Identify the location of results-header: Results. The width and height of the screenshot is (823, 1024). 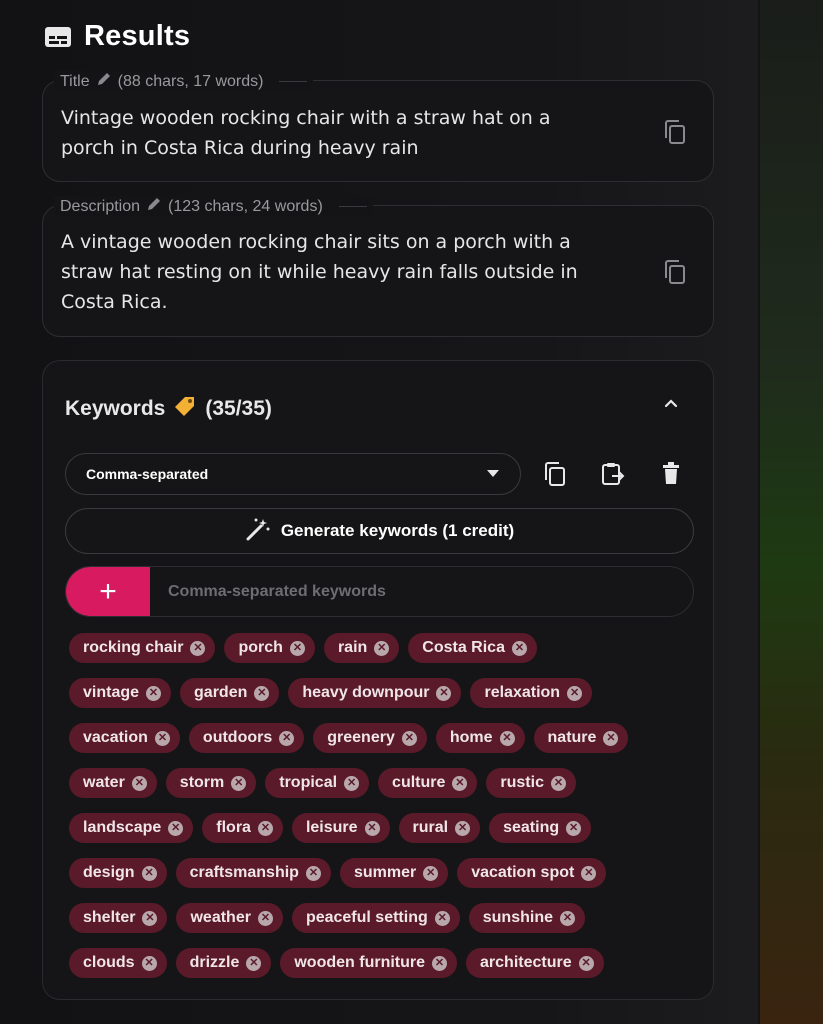
(117, 36).